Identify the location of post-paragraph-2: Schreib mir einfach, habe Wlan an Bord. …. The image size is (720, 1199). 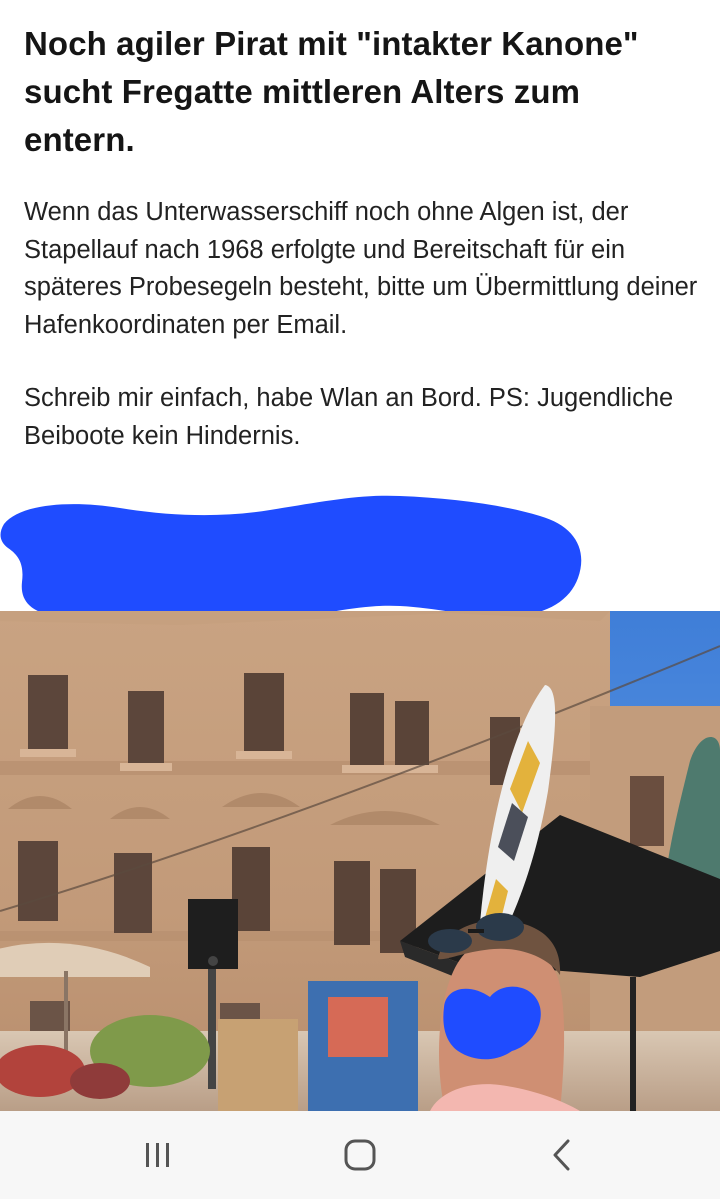
(349, 417).